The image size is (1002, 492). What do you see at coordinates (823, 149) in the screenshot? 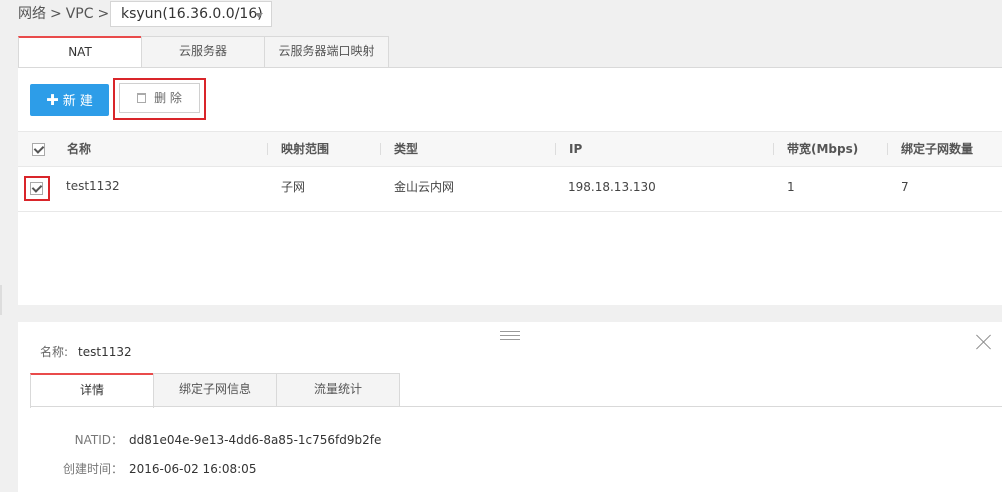
I see `column-header-bandwidth-label: 带宽(Mbps)` at bounding box center [823, 149].